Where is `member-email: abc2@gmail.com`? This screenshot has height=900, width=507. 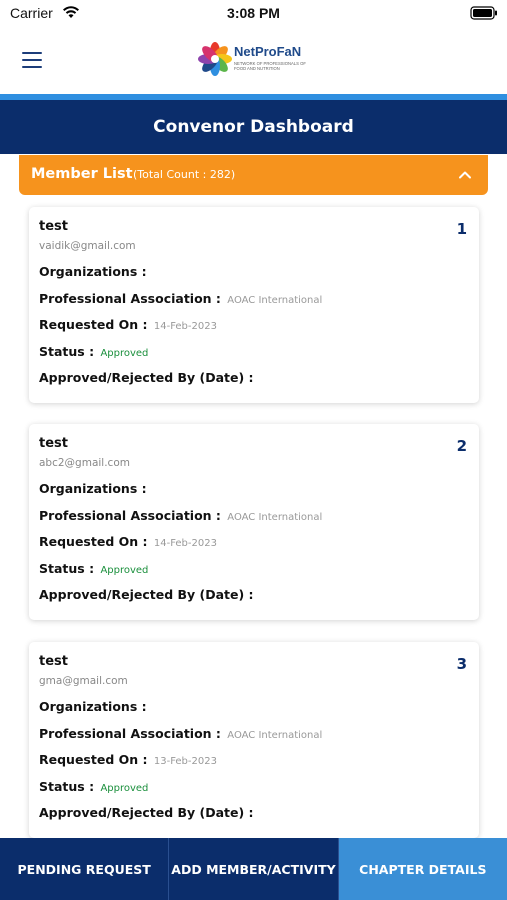 member-email: abc2@gmail.com is located at coordinates (84, 463).